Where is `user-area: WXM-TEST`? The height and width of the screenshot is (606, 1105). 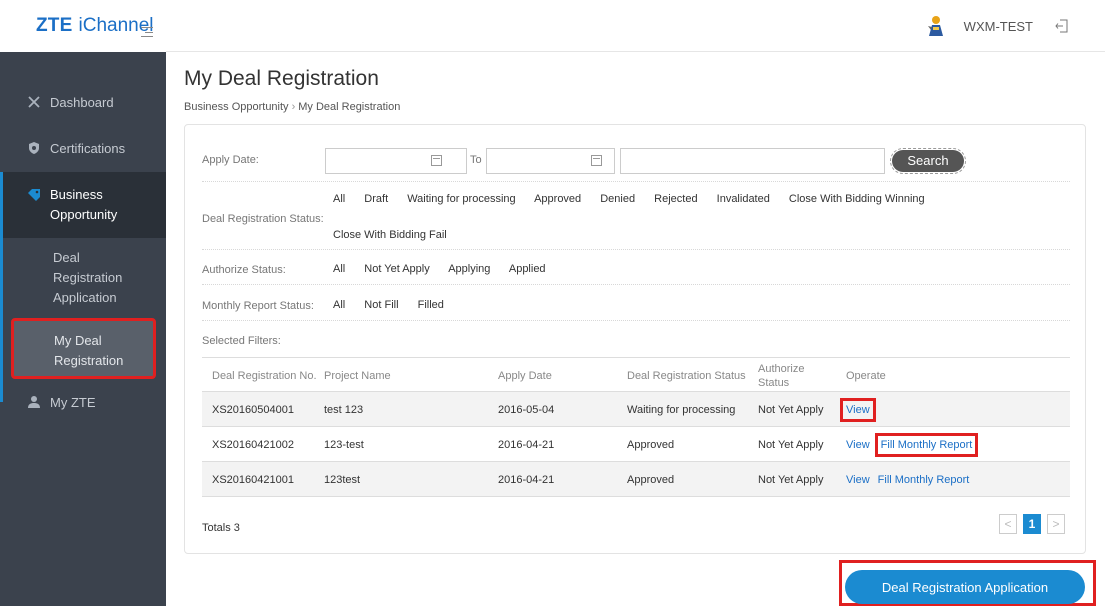
user-area: WXM-TEST is located at coordinates (1015, 26).